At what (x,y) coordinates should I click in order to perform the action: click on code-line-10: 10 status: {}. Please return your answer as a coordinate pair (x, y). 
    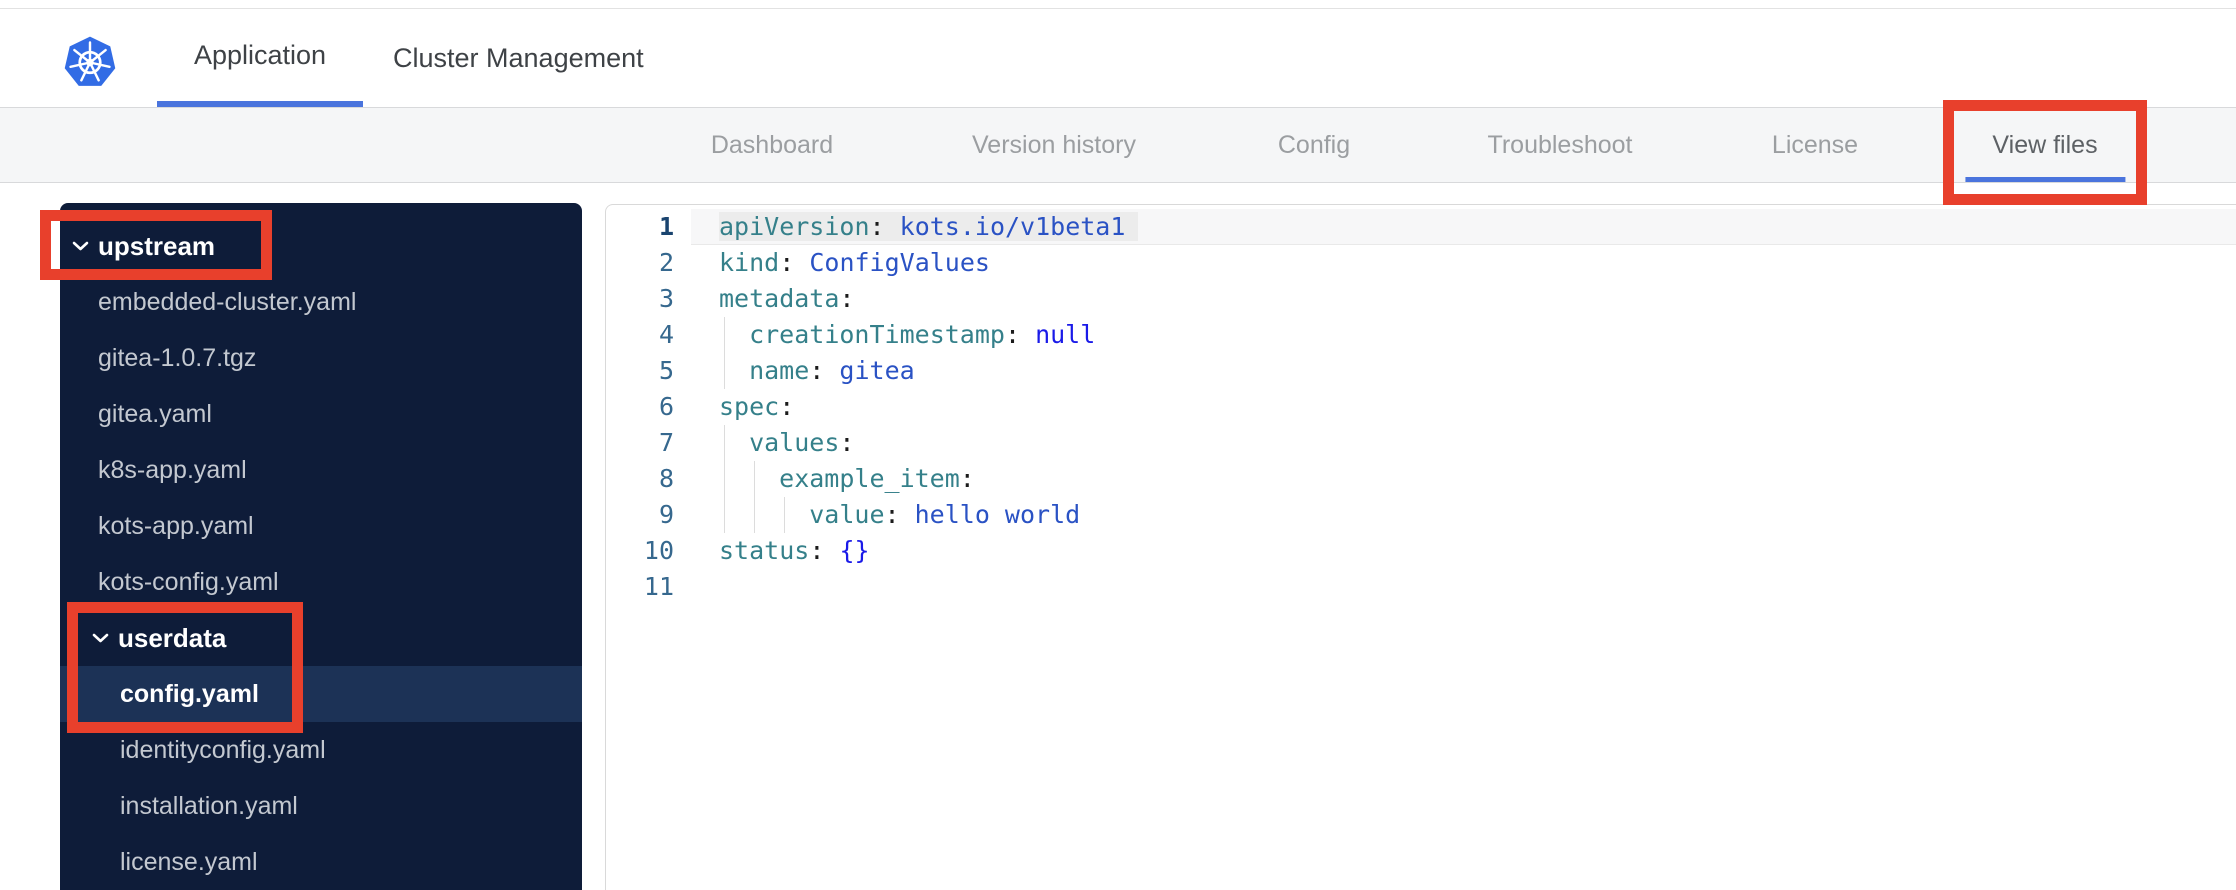
    Looking at the image, I should click on (1421, 551).